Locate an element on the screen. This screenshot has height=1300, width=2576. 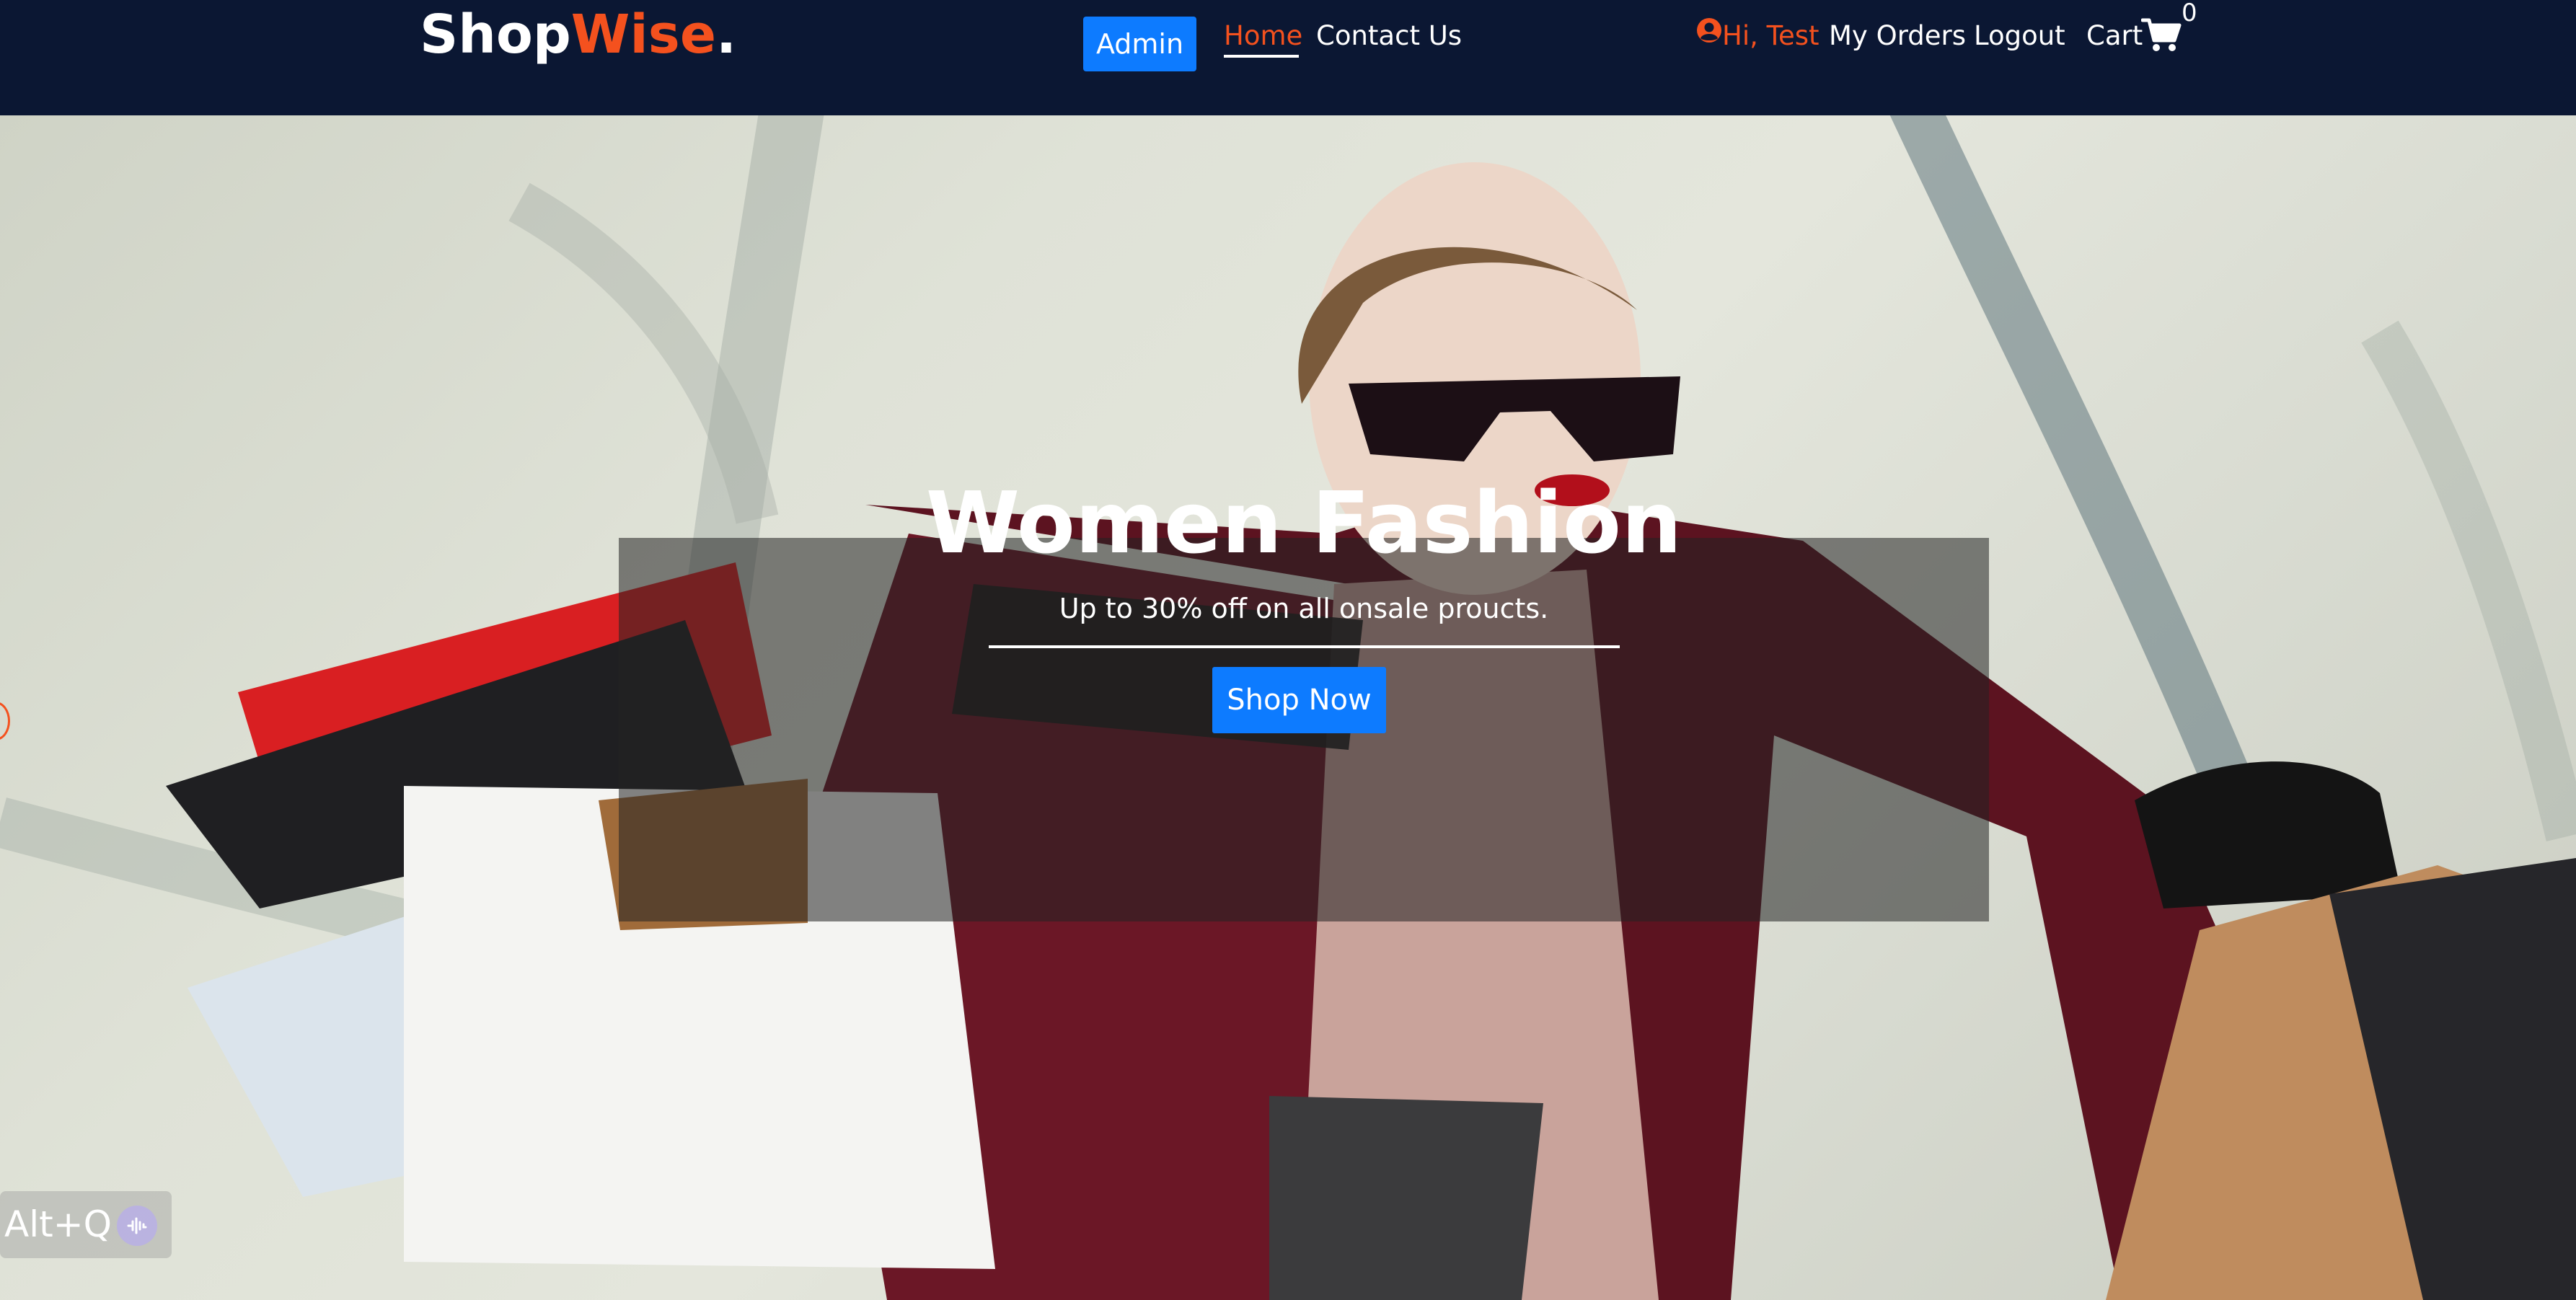
cart-count-badge: 0 is located at coordinates (2189, 13).